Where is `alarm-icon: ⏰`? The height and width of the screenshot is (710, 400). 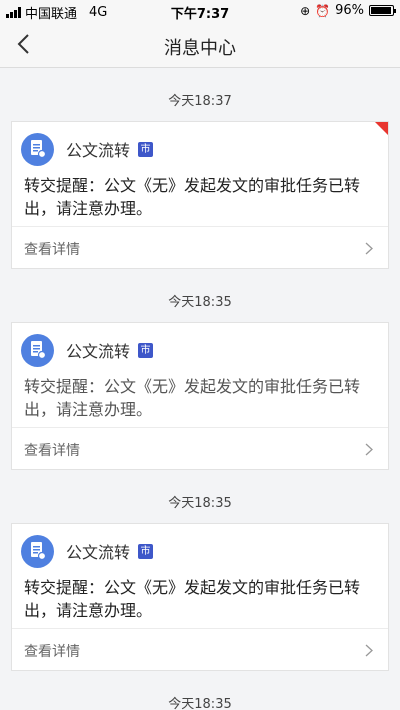 alarm-icon: ⏰ is located at coordinates (323, 10).